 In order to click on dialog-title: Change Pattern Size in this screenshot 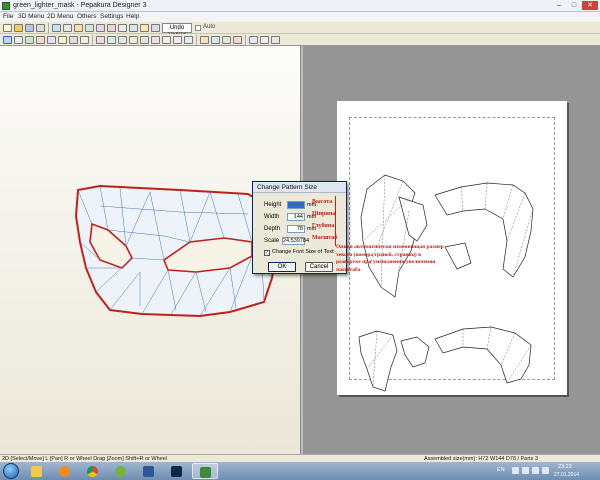, I will do `click(299, 187)`.